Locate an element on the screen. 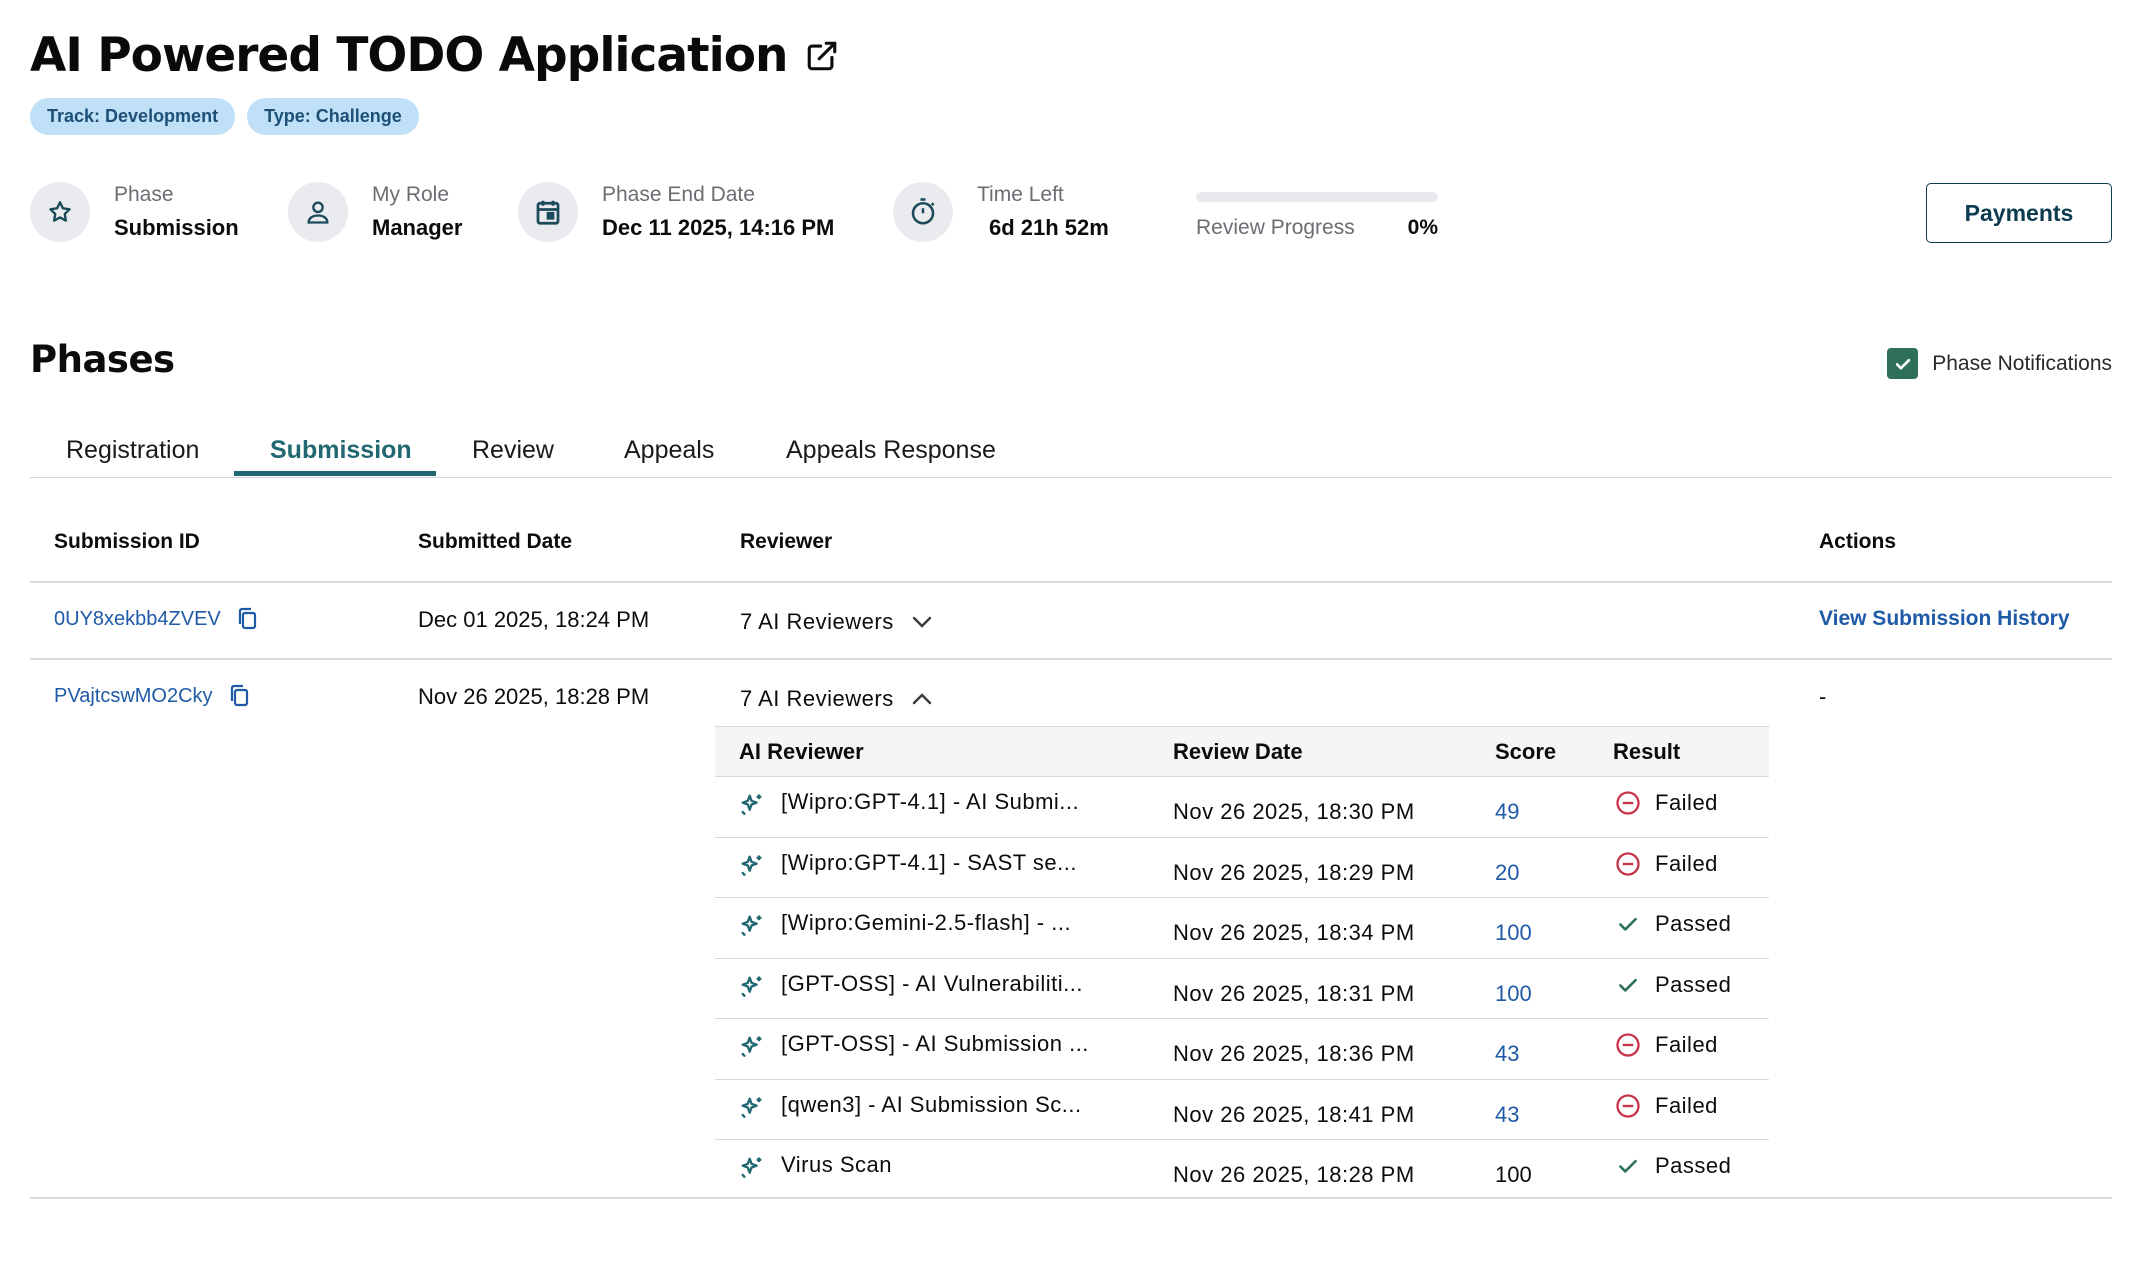  result: Passed is located at coordinates (1672, 924).